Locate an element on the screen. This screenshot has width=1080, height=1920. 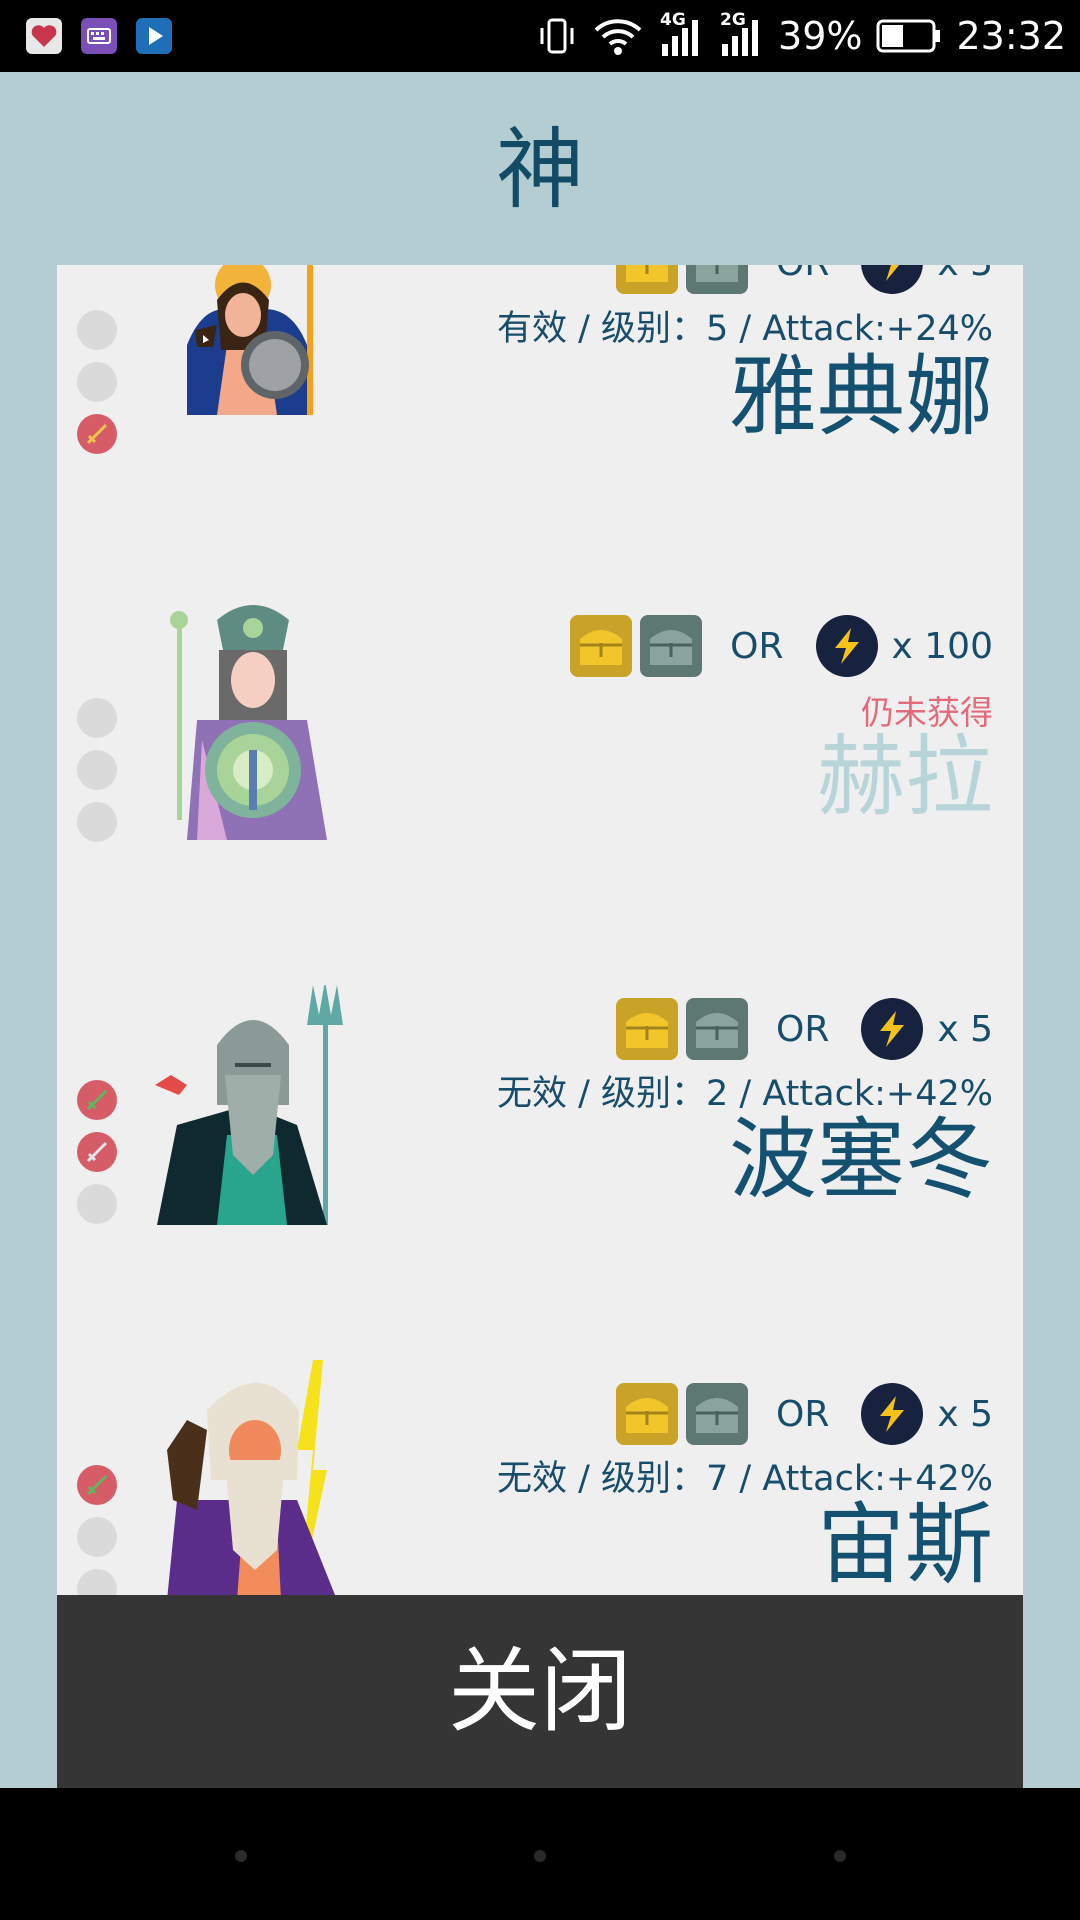
zeus-portrait is located at coordinates (262, 1477).